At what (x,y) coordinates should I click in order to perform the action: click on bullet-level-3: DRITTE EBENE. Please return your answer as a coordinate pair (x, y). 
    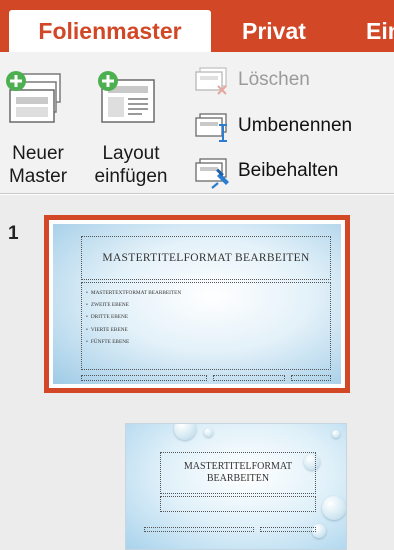
    Looking at the image, I should click on (133, 317).